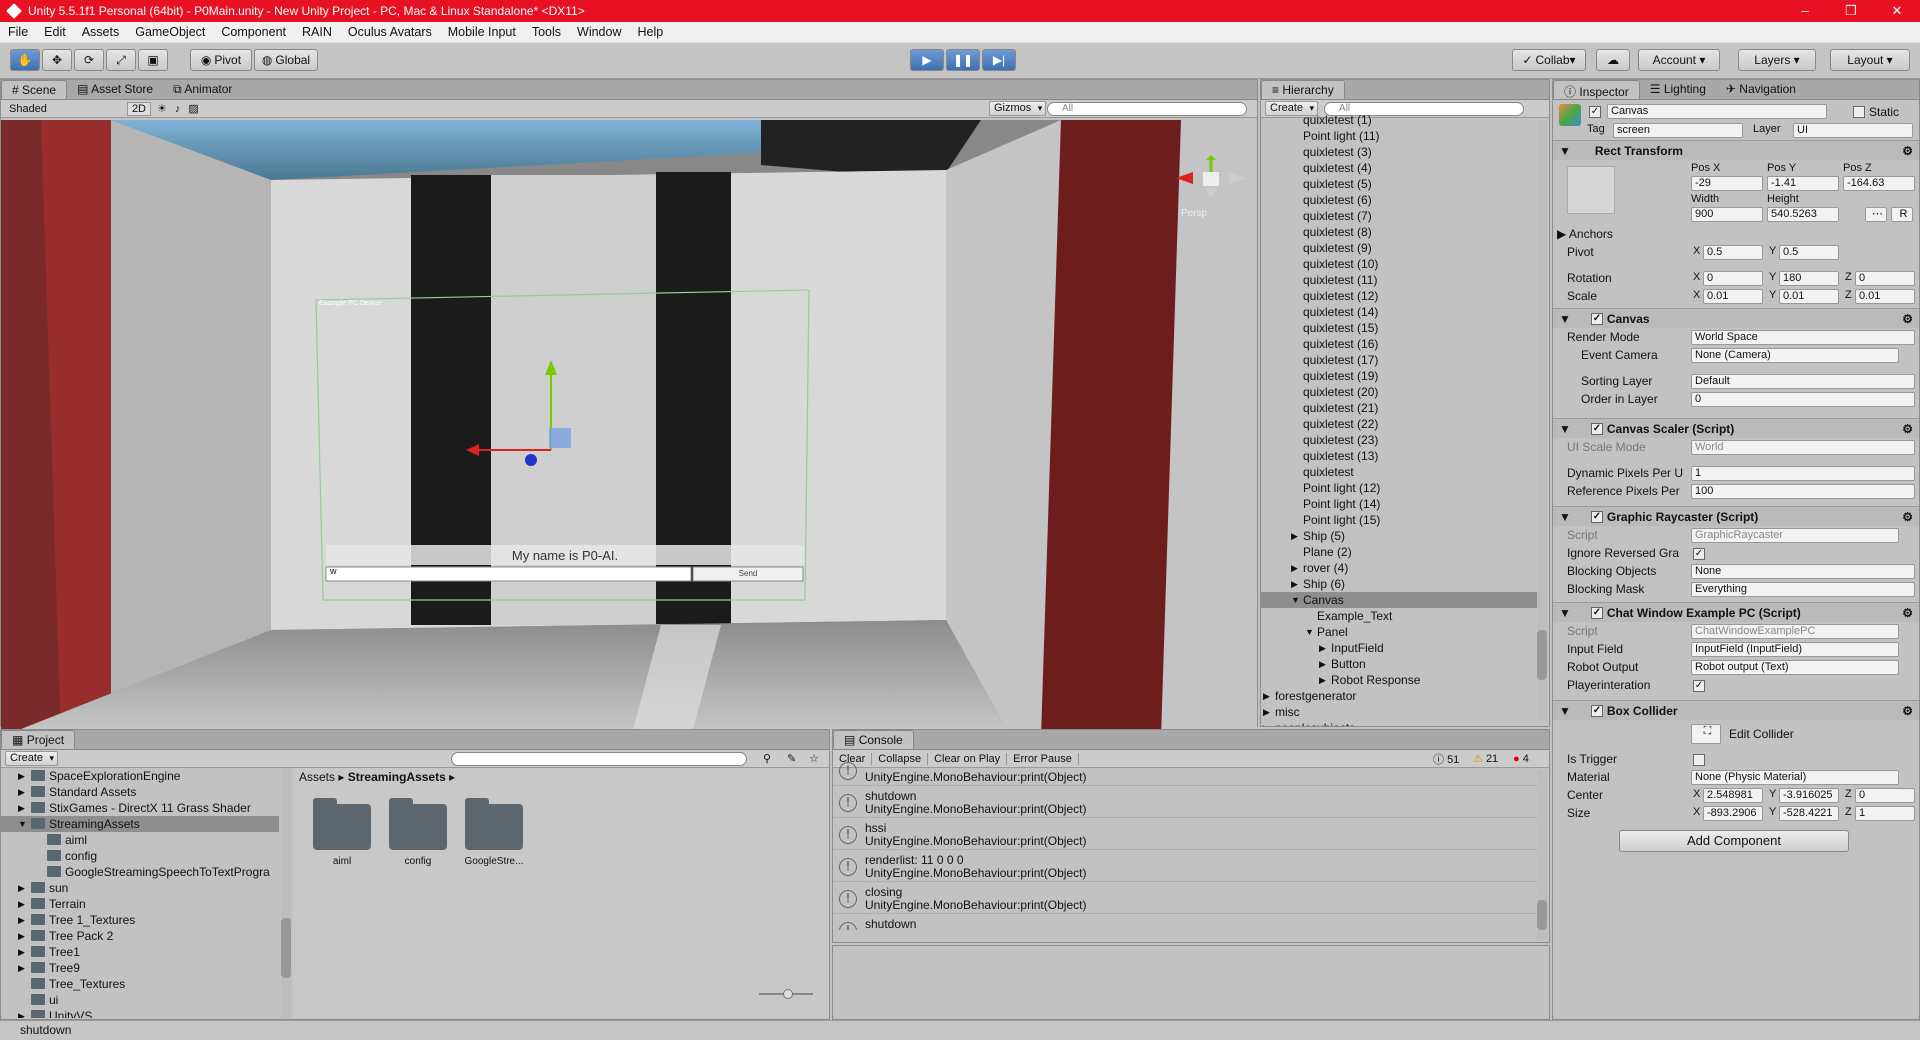 This screenshot has width=1920, height=1040. I want to click on project-tree-scroll-thumb, so click(286, 948).